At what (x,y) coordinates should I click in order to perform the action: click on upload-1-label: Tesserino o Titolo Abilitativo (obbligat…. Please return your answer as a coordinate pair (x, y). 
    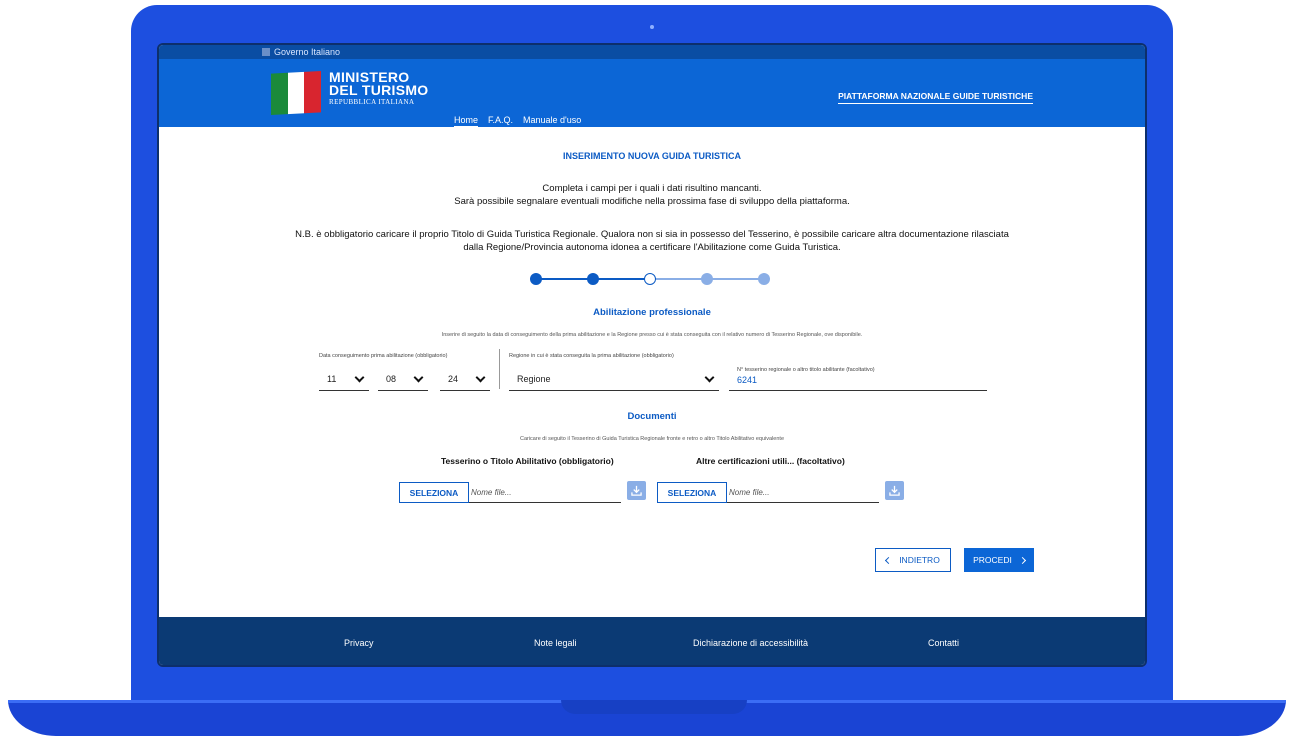
    Looking at the image, I should click on (527, 461).